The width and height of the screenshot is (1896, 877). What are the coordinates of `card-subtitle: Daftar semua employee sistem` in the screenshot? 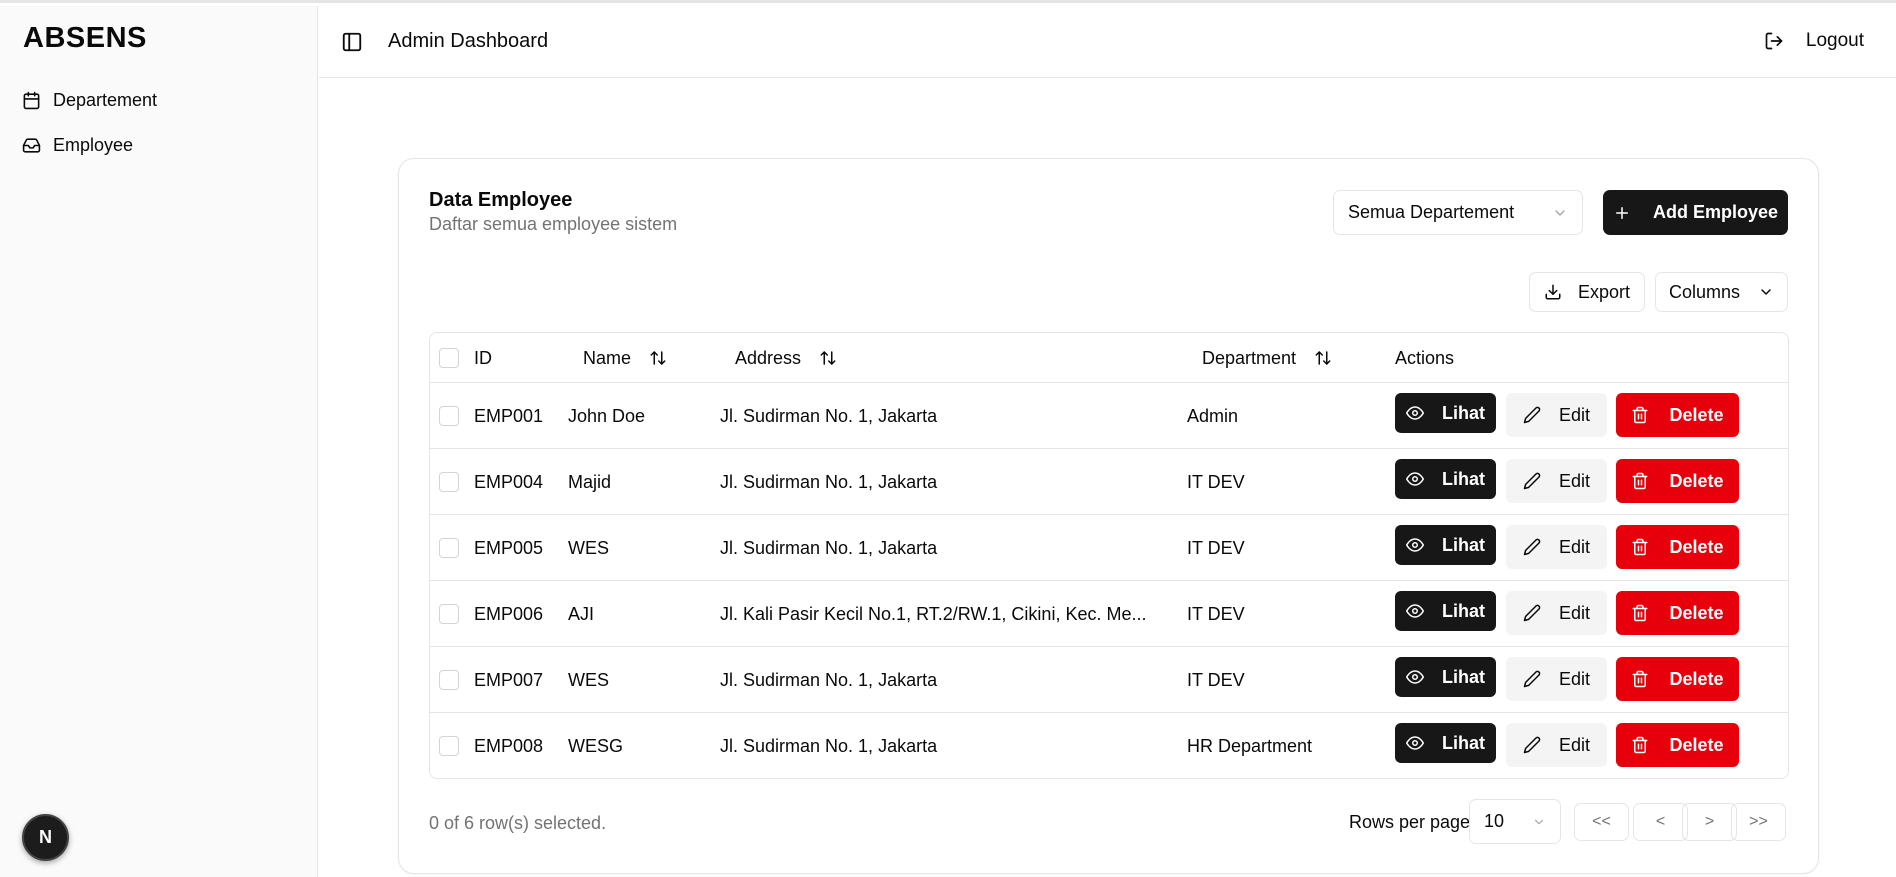 It's located at (553, 224).